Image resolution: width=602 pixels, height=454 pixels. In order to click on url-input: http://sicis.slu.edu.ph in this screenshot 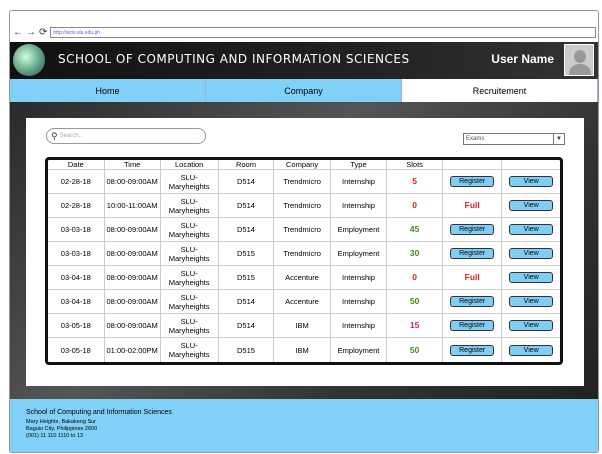, I will do `click(323, 32)`.